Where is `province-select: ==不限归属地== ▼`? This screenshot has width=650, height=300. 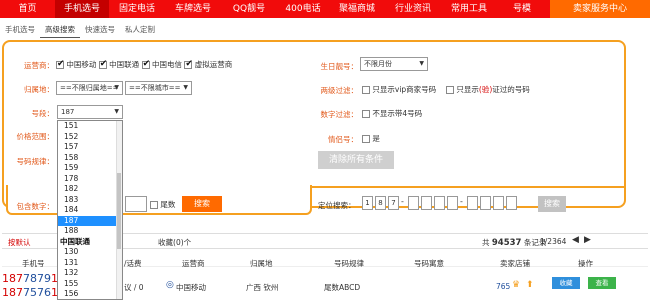 province-select: ==不限归属地== ▼ is located at coordinates (89, 88).